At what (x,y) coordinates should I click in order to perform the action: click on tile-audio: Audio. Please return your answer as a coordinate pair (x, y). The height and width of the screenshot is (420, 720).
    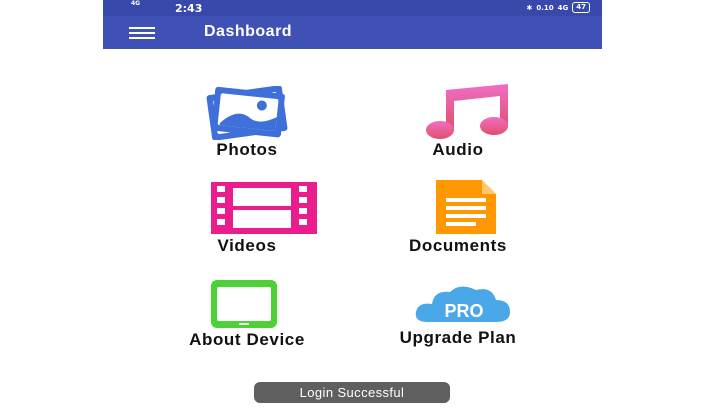
    Looking at the image, I should click on (458, 121).